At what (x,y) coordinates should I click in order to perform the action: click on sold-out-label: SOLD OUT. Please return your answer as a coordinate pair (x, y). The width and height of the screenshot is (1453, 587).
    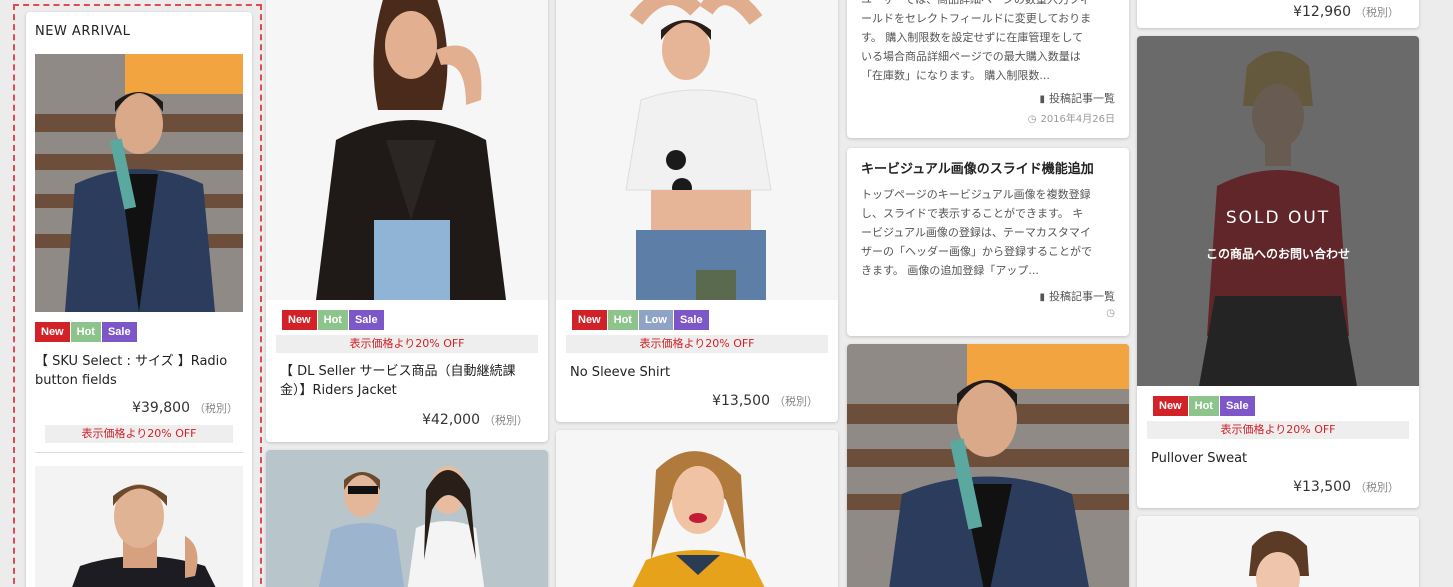
    Looking at the image, I should click on (1278, 218).